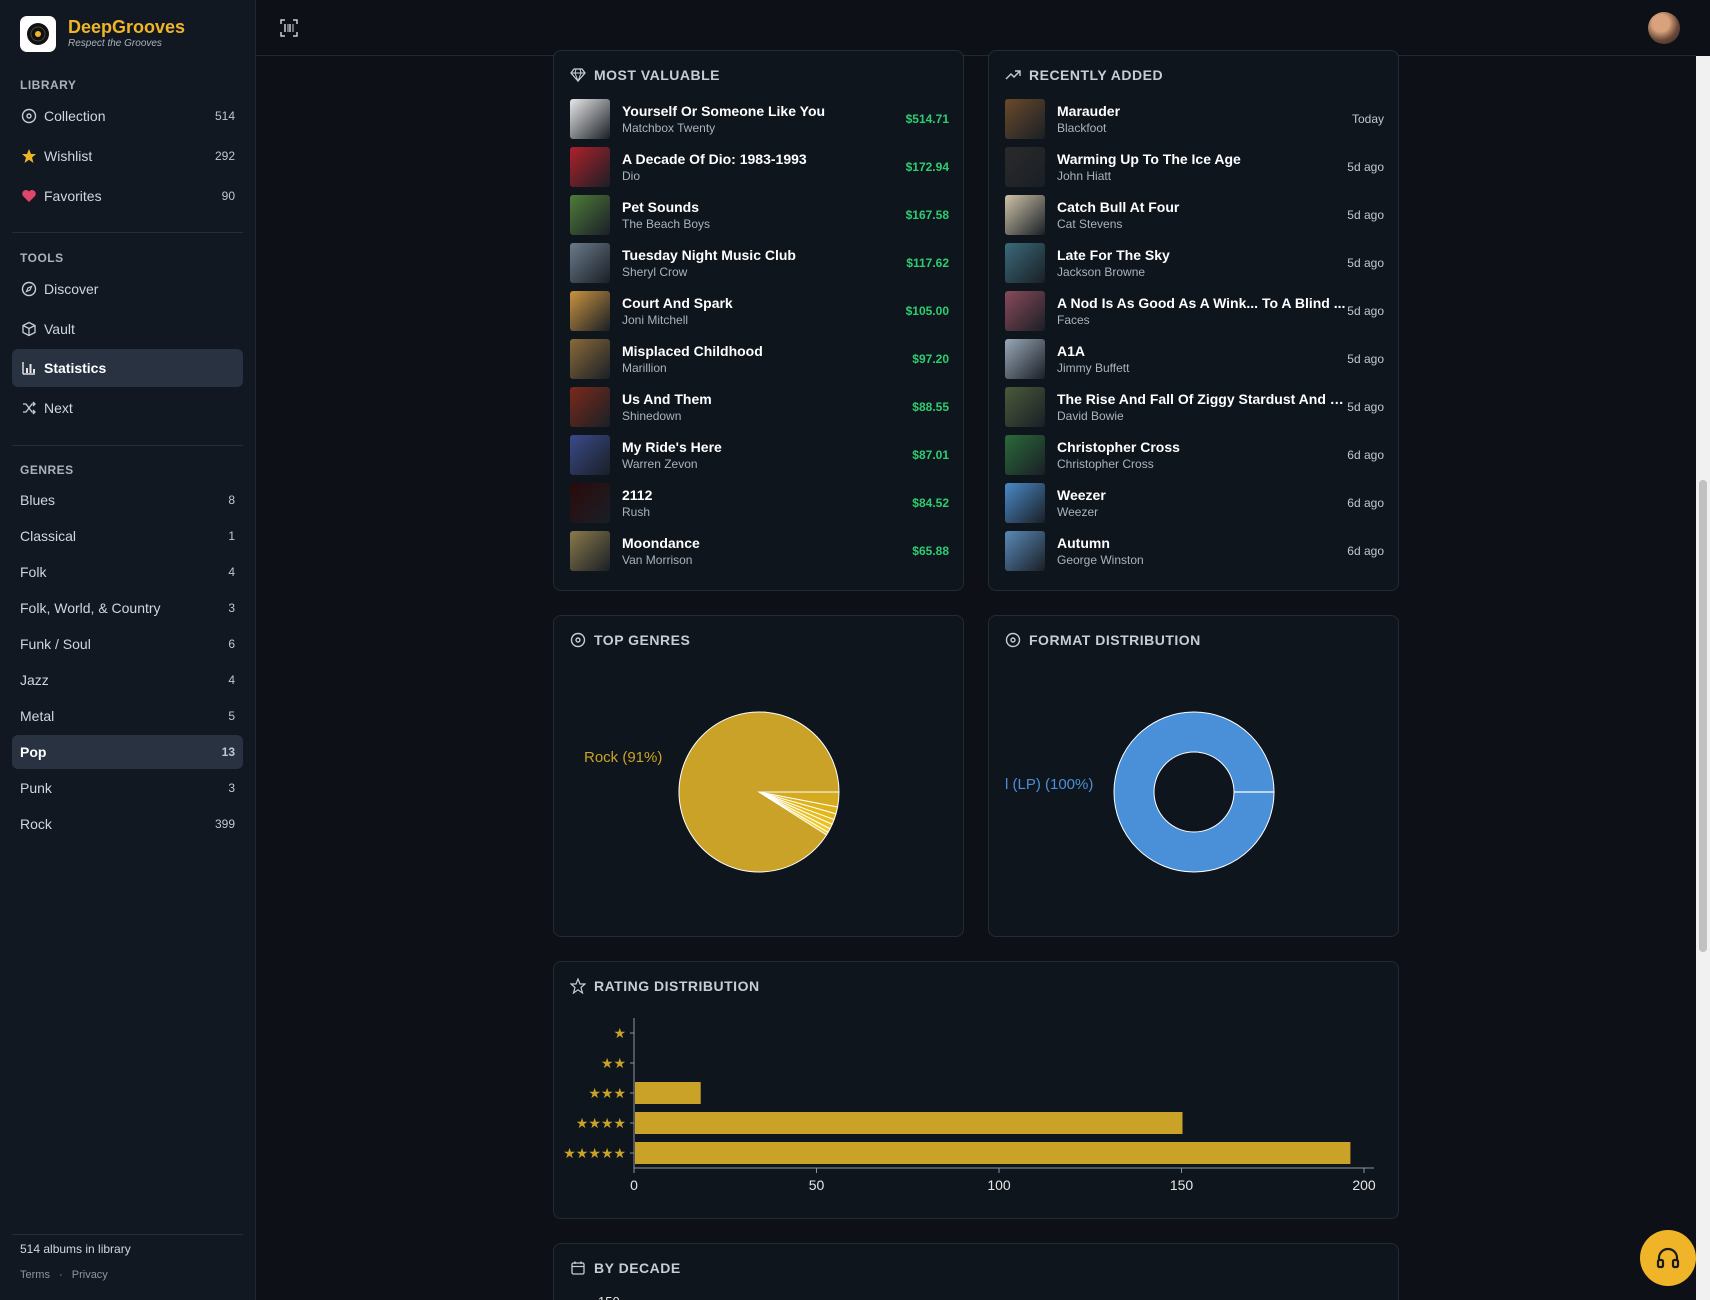 Image resolution: width=1710 pixels, height=1300 pixels. I want to click on album-title: Weezer, so click(1202, 495).